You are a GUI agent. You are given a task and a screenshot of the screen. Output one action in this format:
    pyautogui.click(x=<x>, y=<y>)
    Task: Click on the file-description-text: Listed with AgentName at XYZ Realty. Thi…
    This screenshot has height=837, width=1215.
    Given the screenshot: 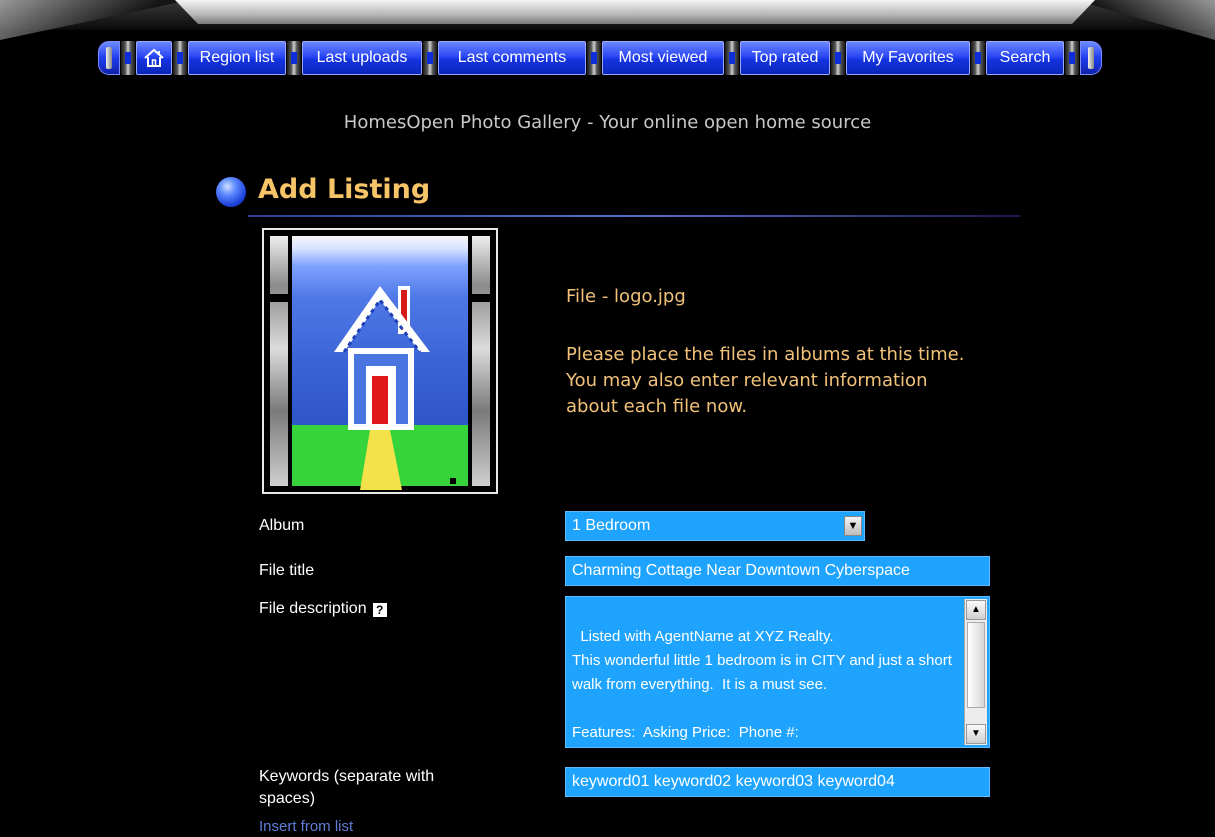 What is the action you would take?
    pyautogui.click(x=762, y=684)
    